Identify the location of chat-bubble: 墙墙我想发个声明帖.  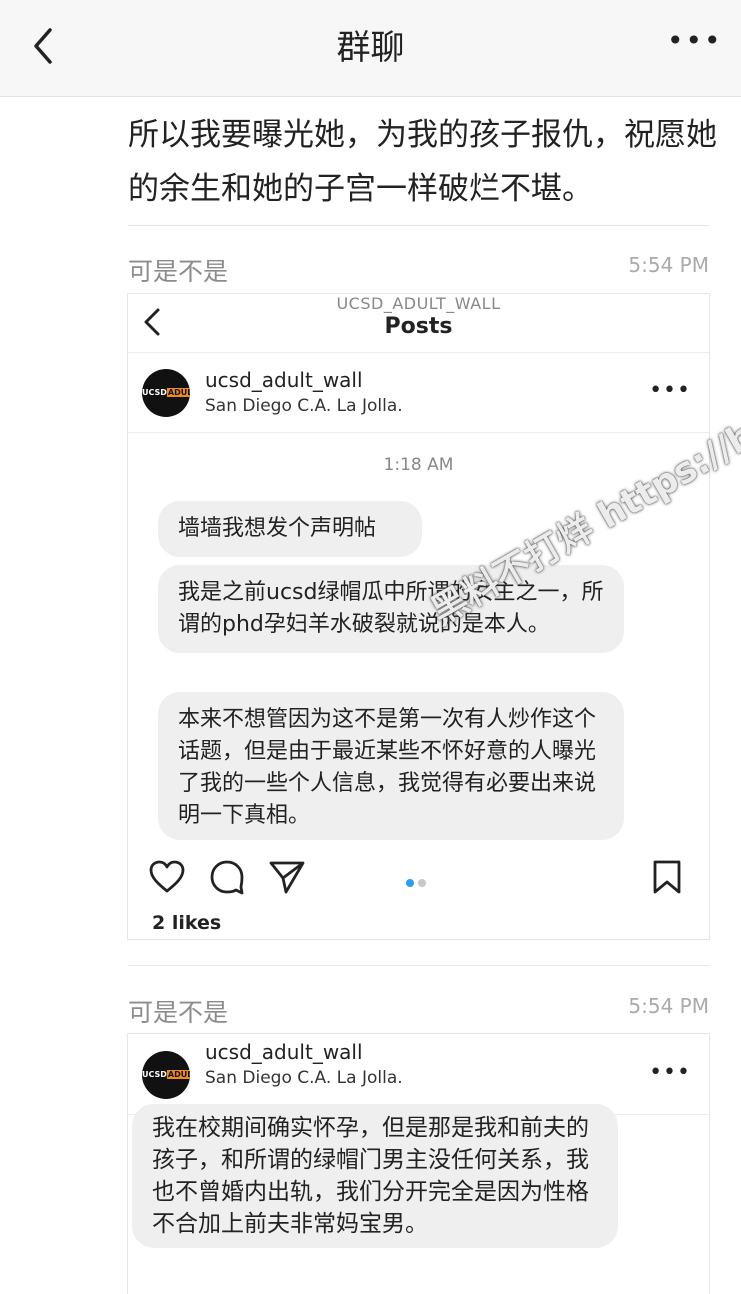
(290, 529).